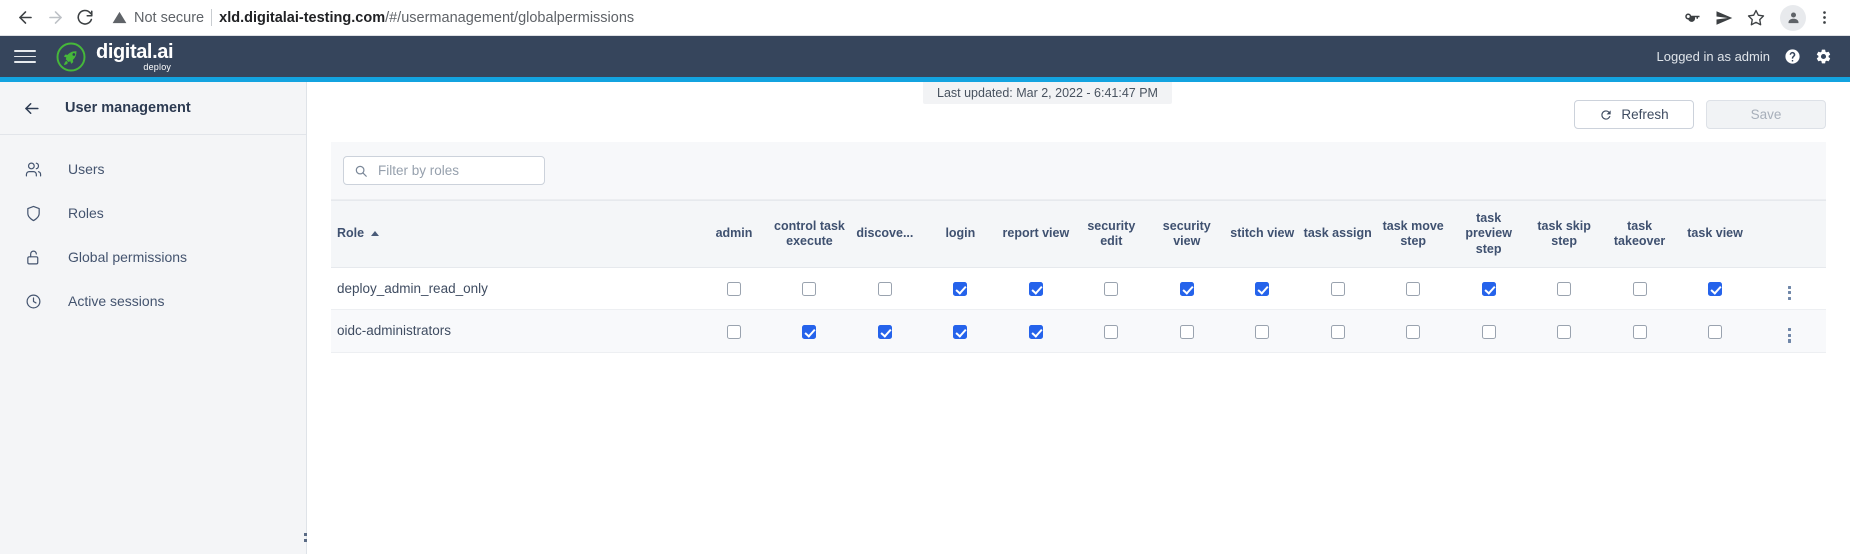 Image resolution: width=1850 pixels, height=554 pixels. I want to click on url-host: xld.digitalai-testing.com, so click(302, 17).